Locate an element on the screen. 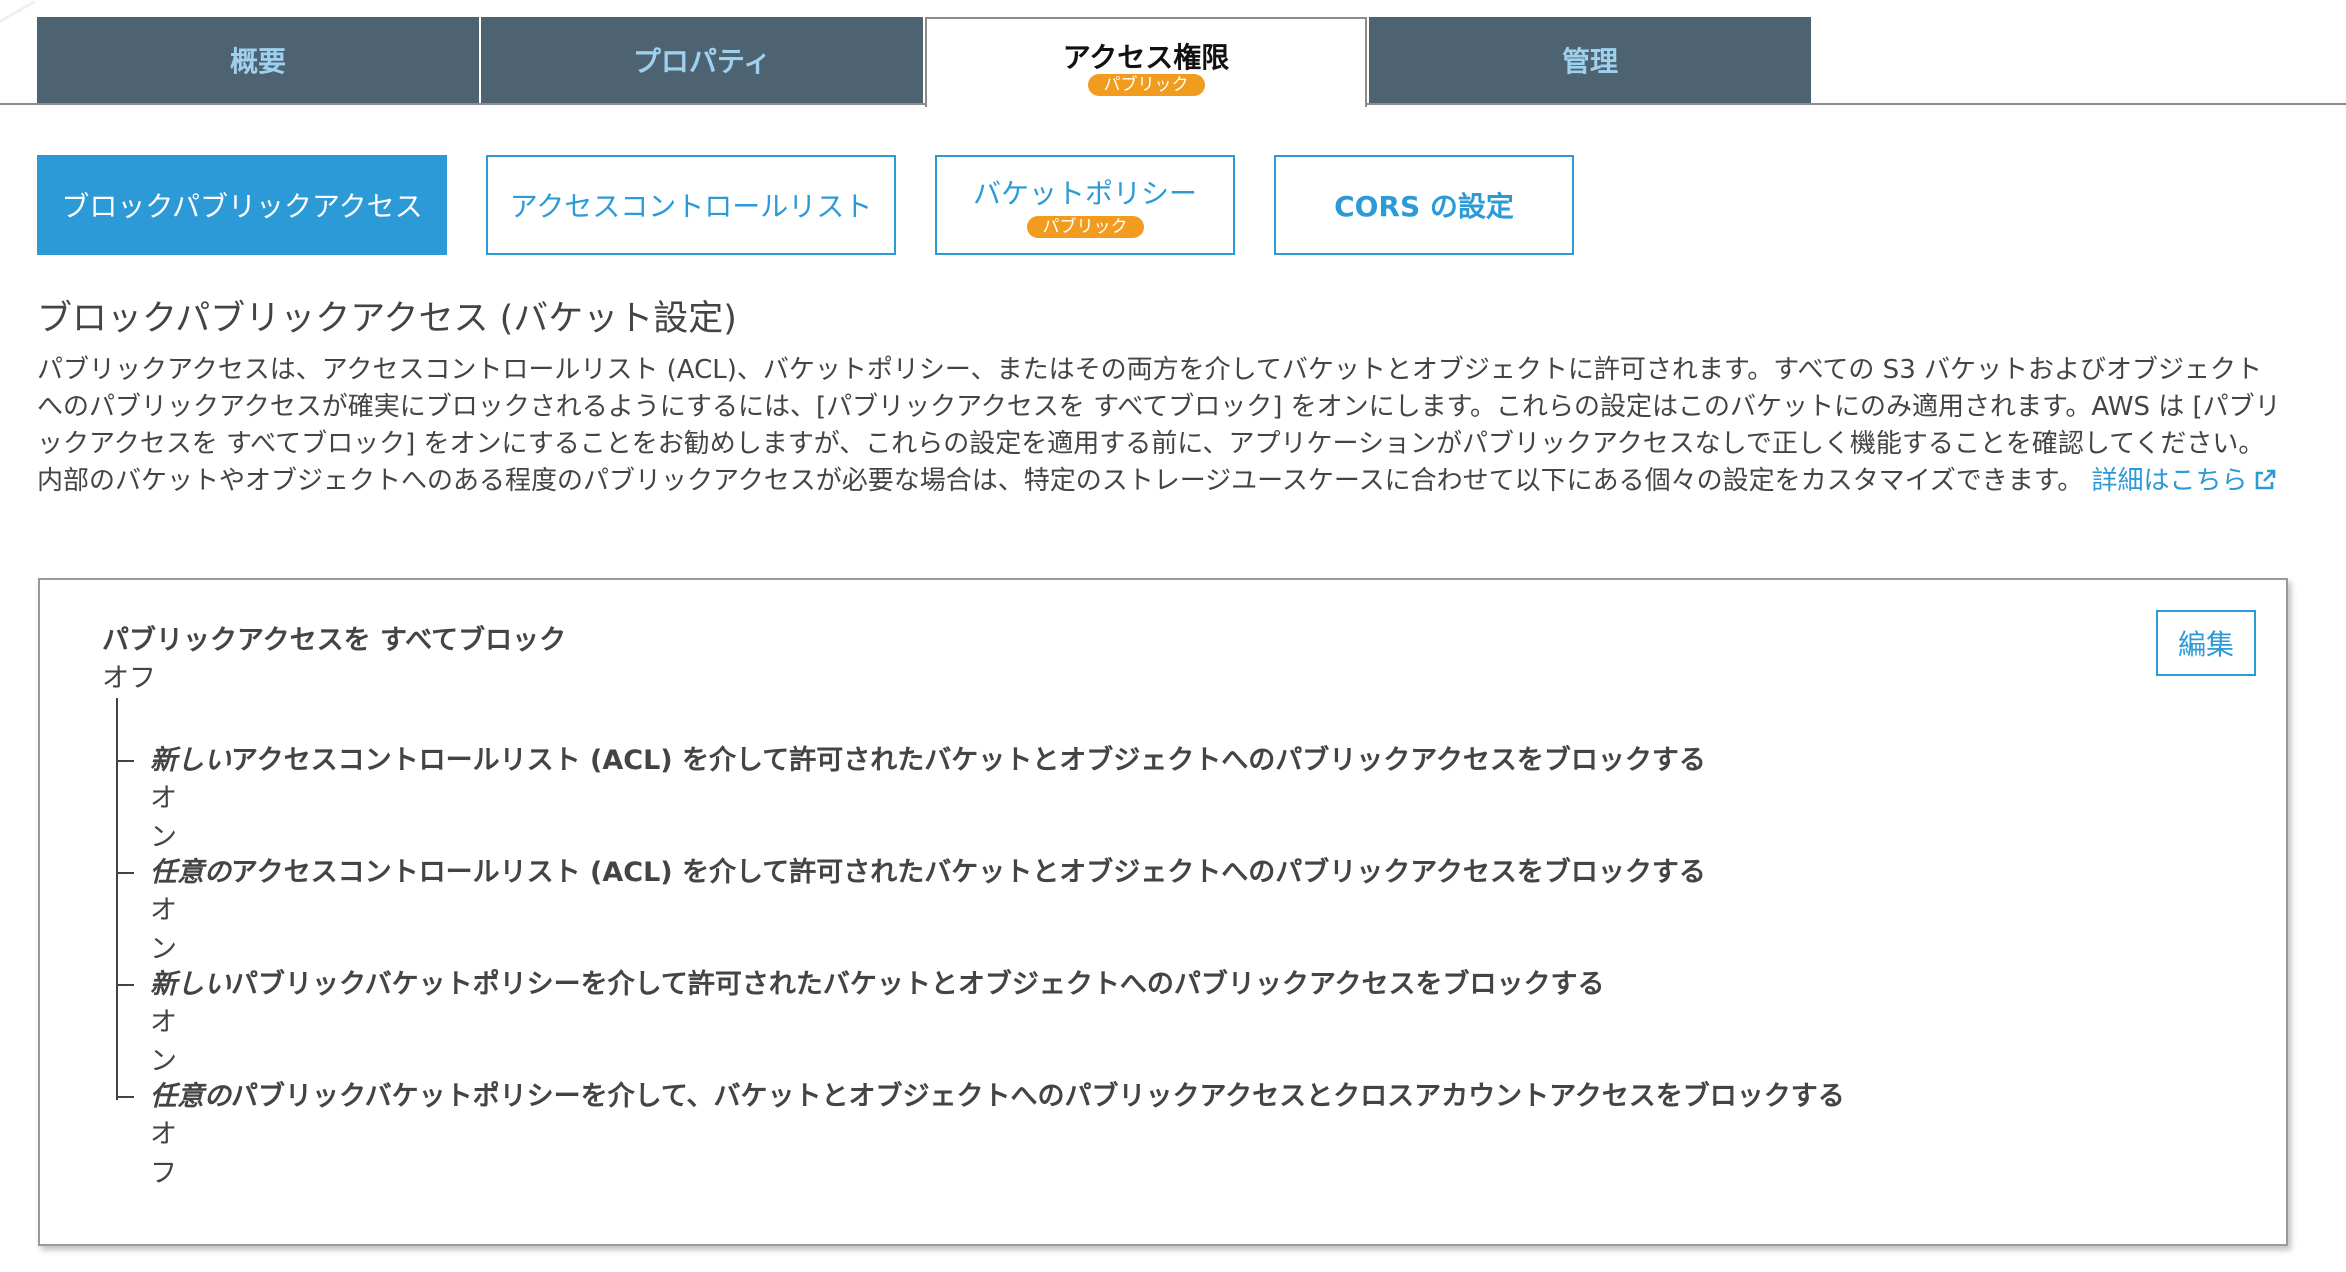 Image resolution: width=2346 pixels, height=1272 pixels. cors-label: CORS の設定 is located at coordinates (1424, 206).